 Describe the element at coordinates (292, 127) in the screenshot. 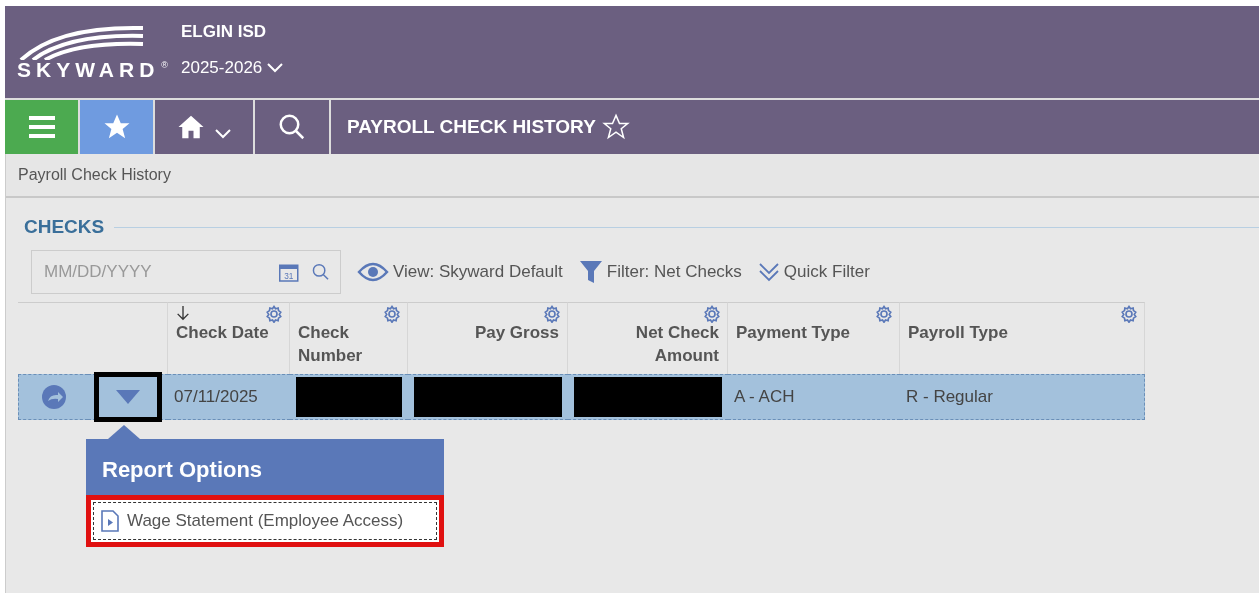

I see `search-icon` at that location.